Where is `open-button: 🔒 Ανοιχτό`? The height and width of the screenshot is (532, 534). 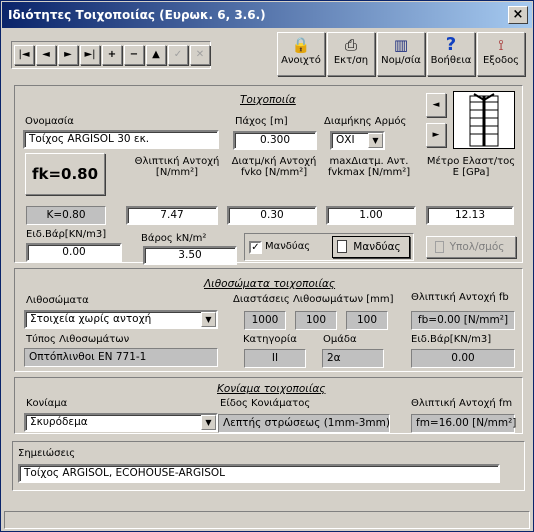 open-button: 🔒 Ανοιχτό is located at coordinates (301, 54).